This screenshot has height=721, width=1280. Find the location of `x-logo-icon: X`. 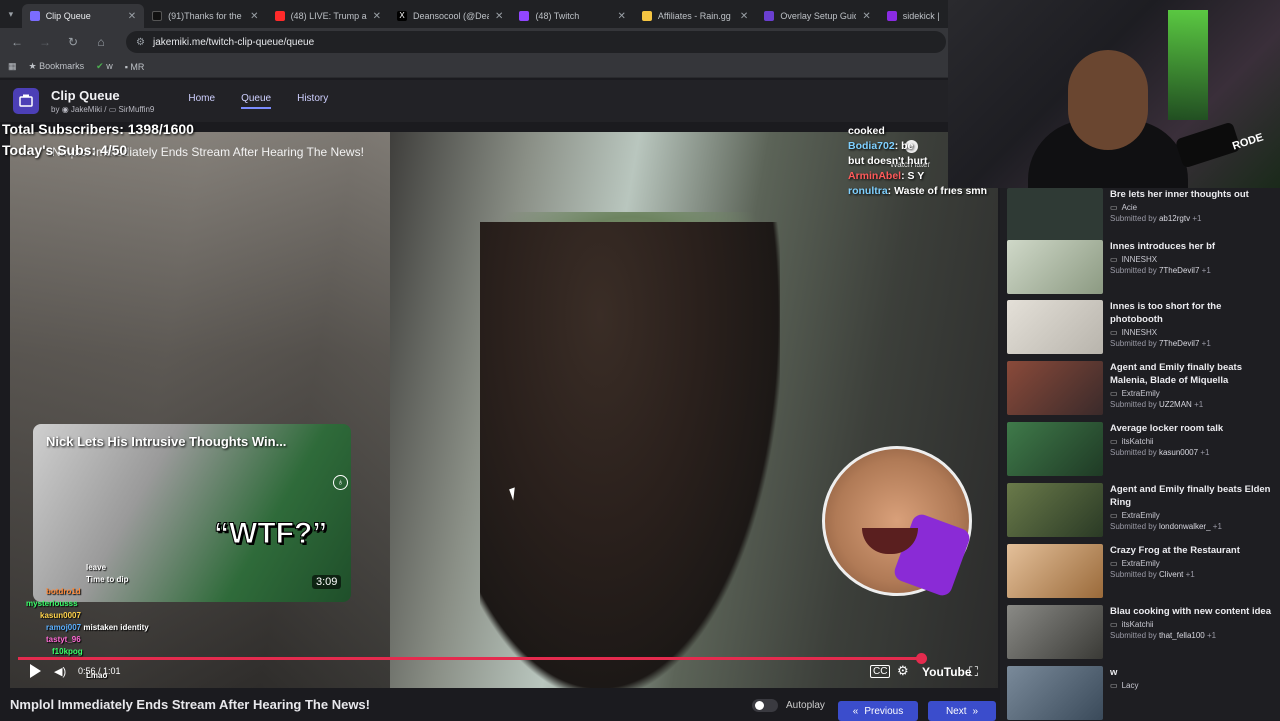

x-logo-icon: X is located at coordinates (402, 16).